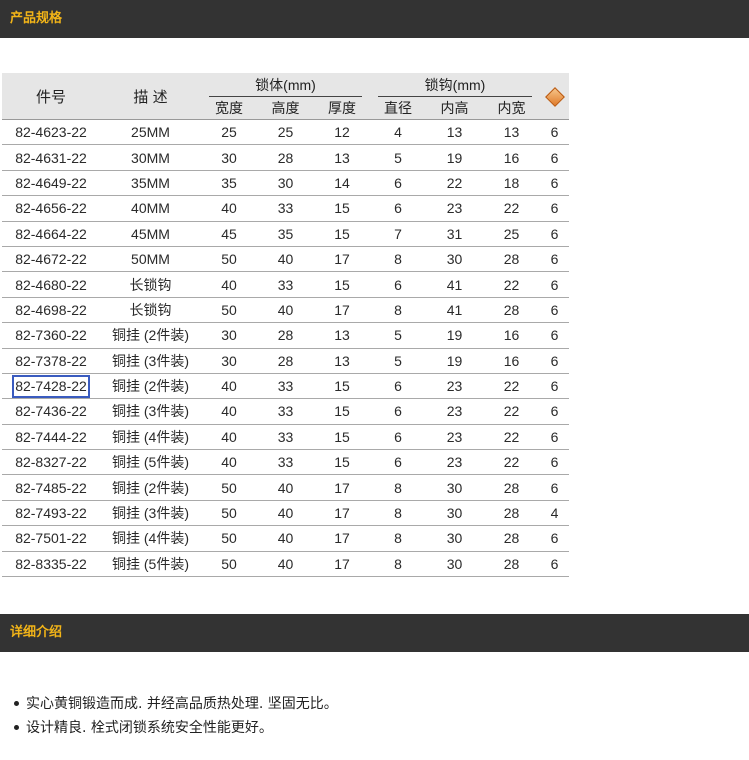 The width and height of the screenshot is (749, 760). I want to click on cell-part-no: 82-7501-22, so click(51, 538).